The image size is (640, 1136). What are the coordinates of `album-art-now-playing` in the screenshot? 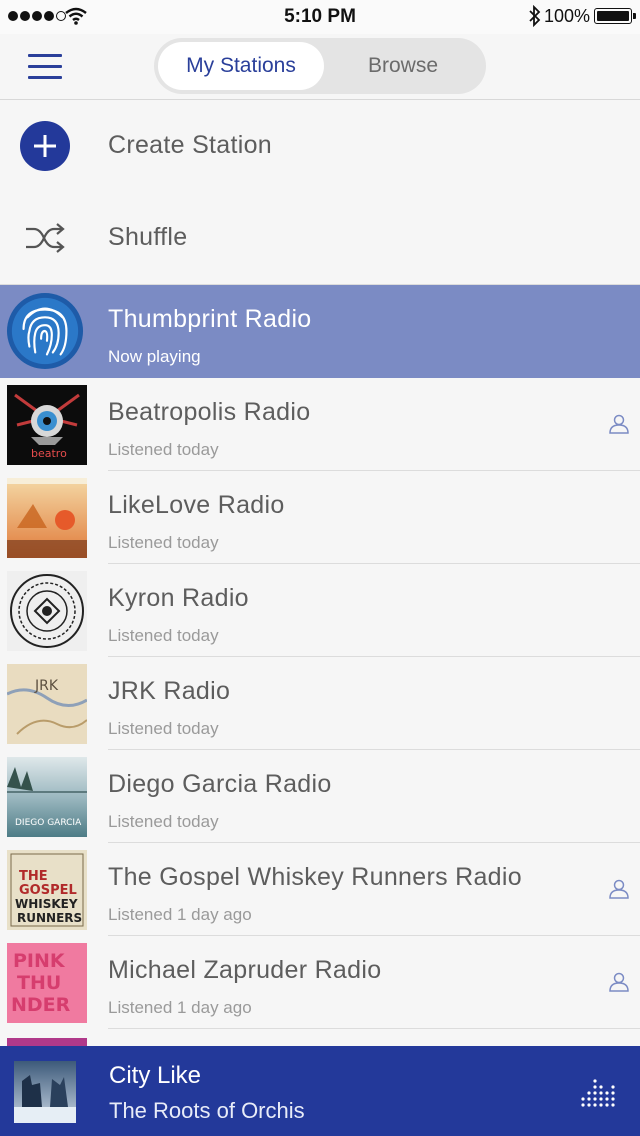 It's located at (45, 1092).